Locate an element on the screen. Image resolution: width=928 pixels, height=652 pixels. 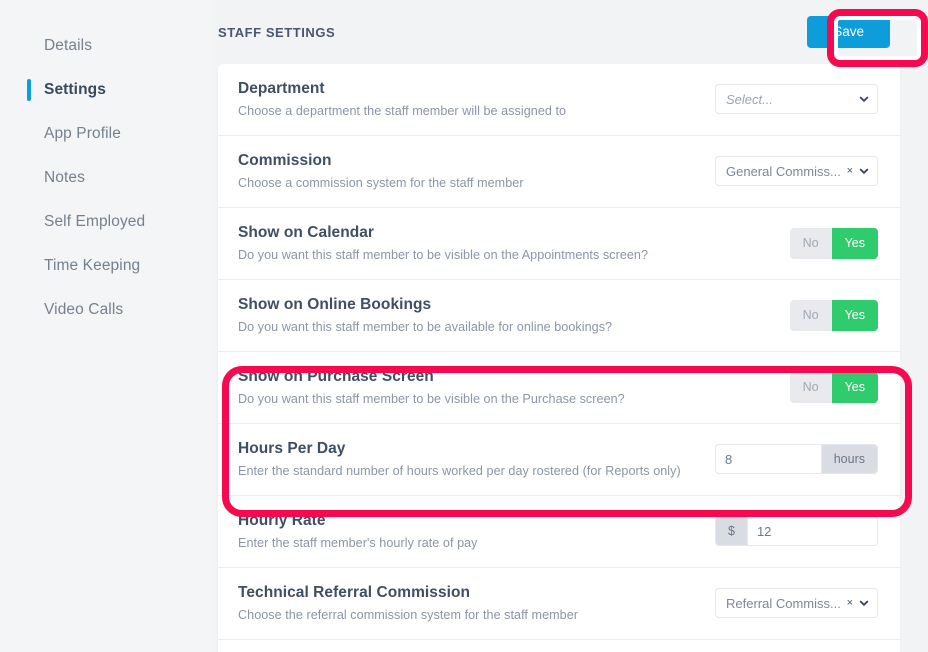
row-title: Show on Online Bookings is located at coordinates (335, 304).